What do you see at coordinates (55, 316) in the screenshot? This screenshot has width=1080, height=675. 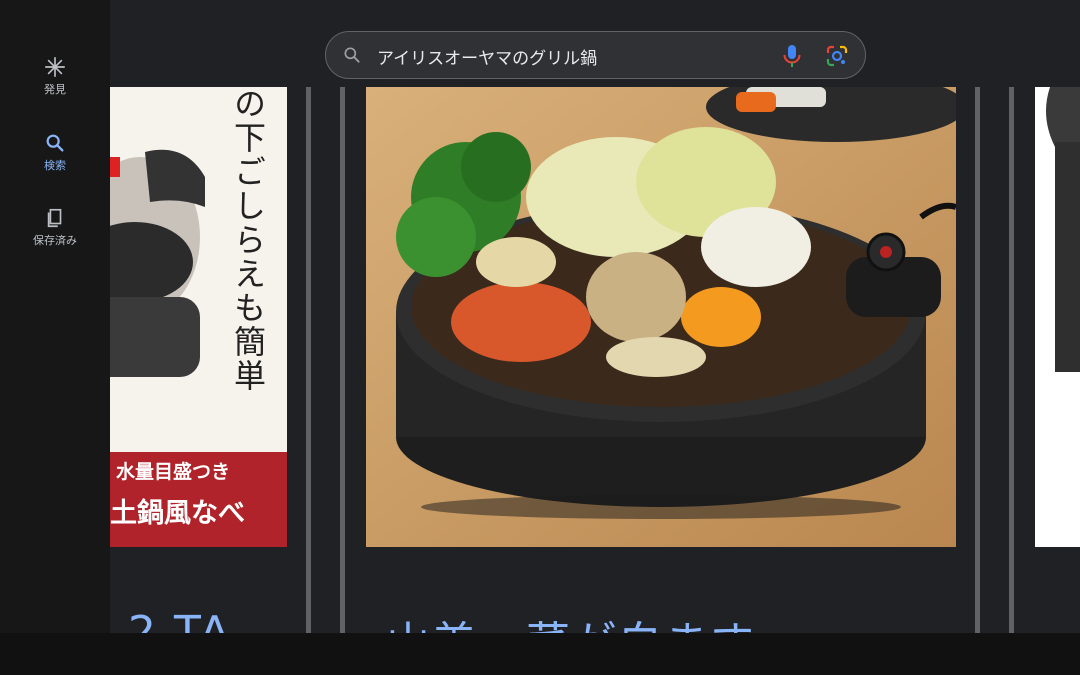 I see `nav-rail: 発見 検索 保存済み` at bounding box center [55, 316].